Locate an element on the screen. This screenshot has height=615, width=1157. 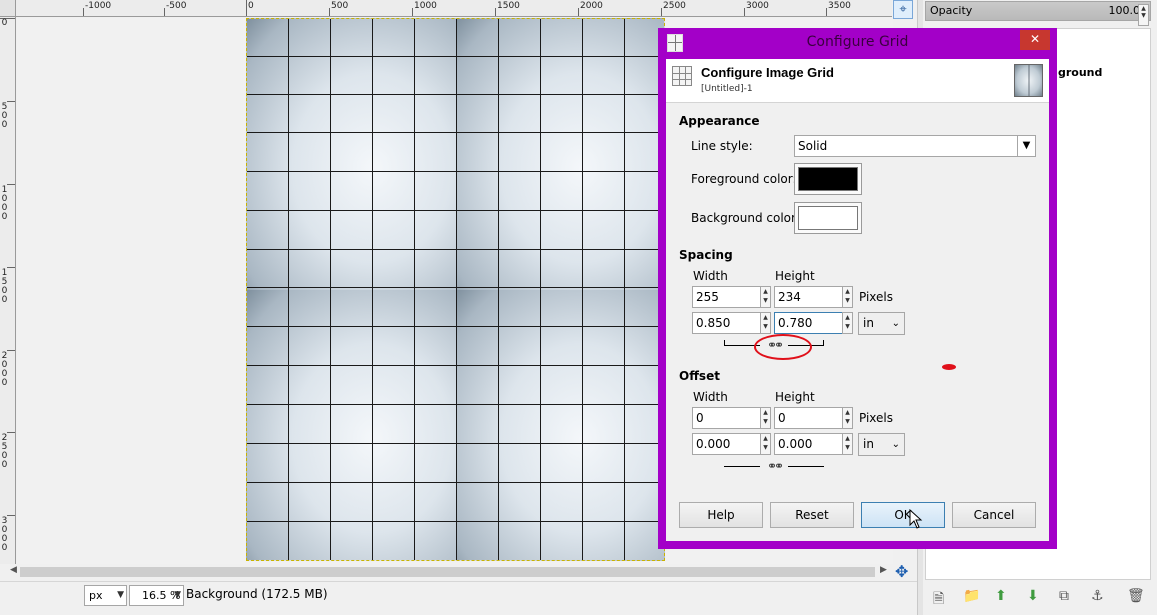
offset-chain-button: ⚭⚭ is located at coordinates (774, 466).